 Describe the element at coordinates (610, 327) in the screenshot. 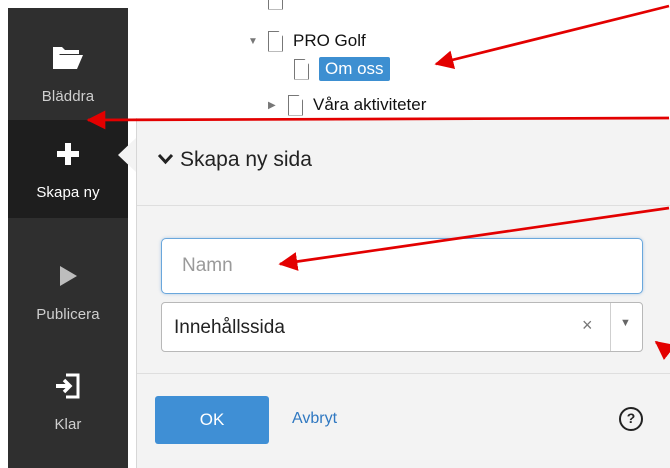

I see `select-divider` at that location.